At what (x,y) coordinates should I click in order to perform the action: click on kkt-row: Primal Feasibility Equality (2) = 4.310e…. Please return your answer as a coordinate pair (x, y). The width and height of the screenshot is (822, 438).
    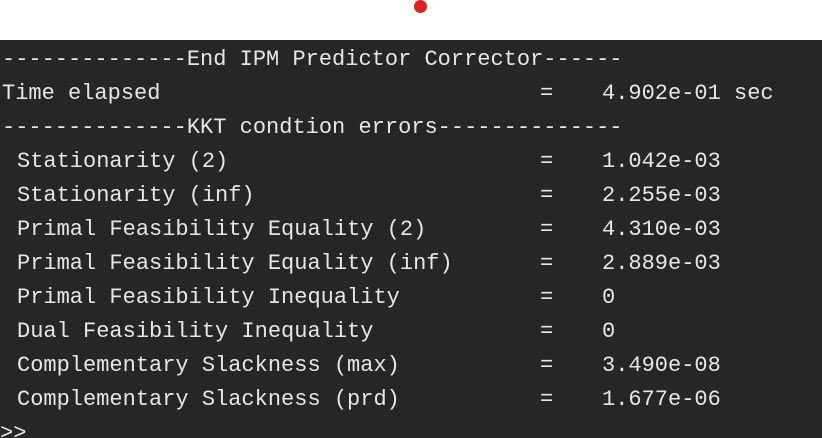
    Looking at the image, I should click on (411, 230).